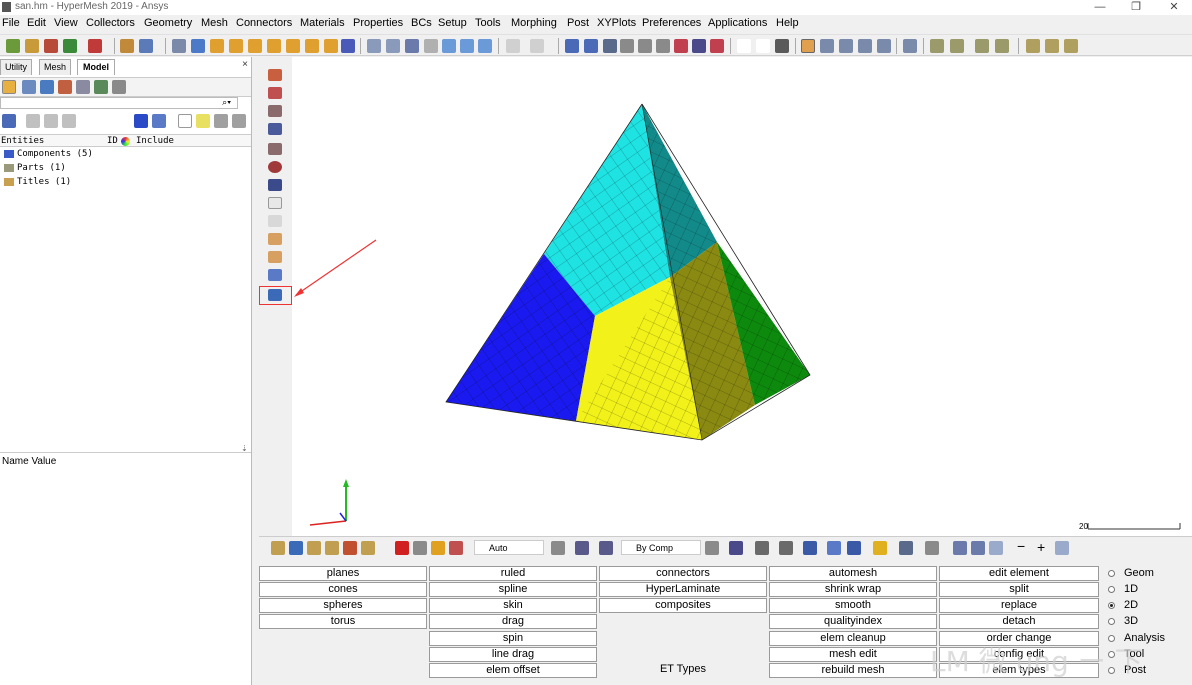  Describe the element at coordinates (255, 46) in the screenshot. I see `view-axis-3-icon` at that location.